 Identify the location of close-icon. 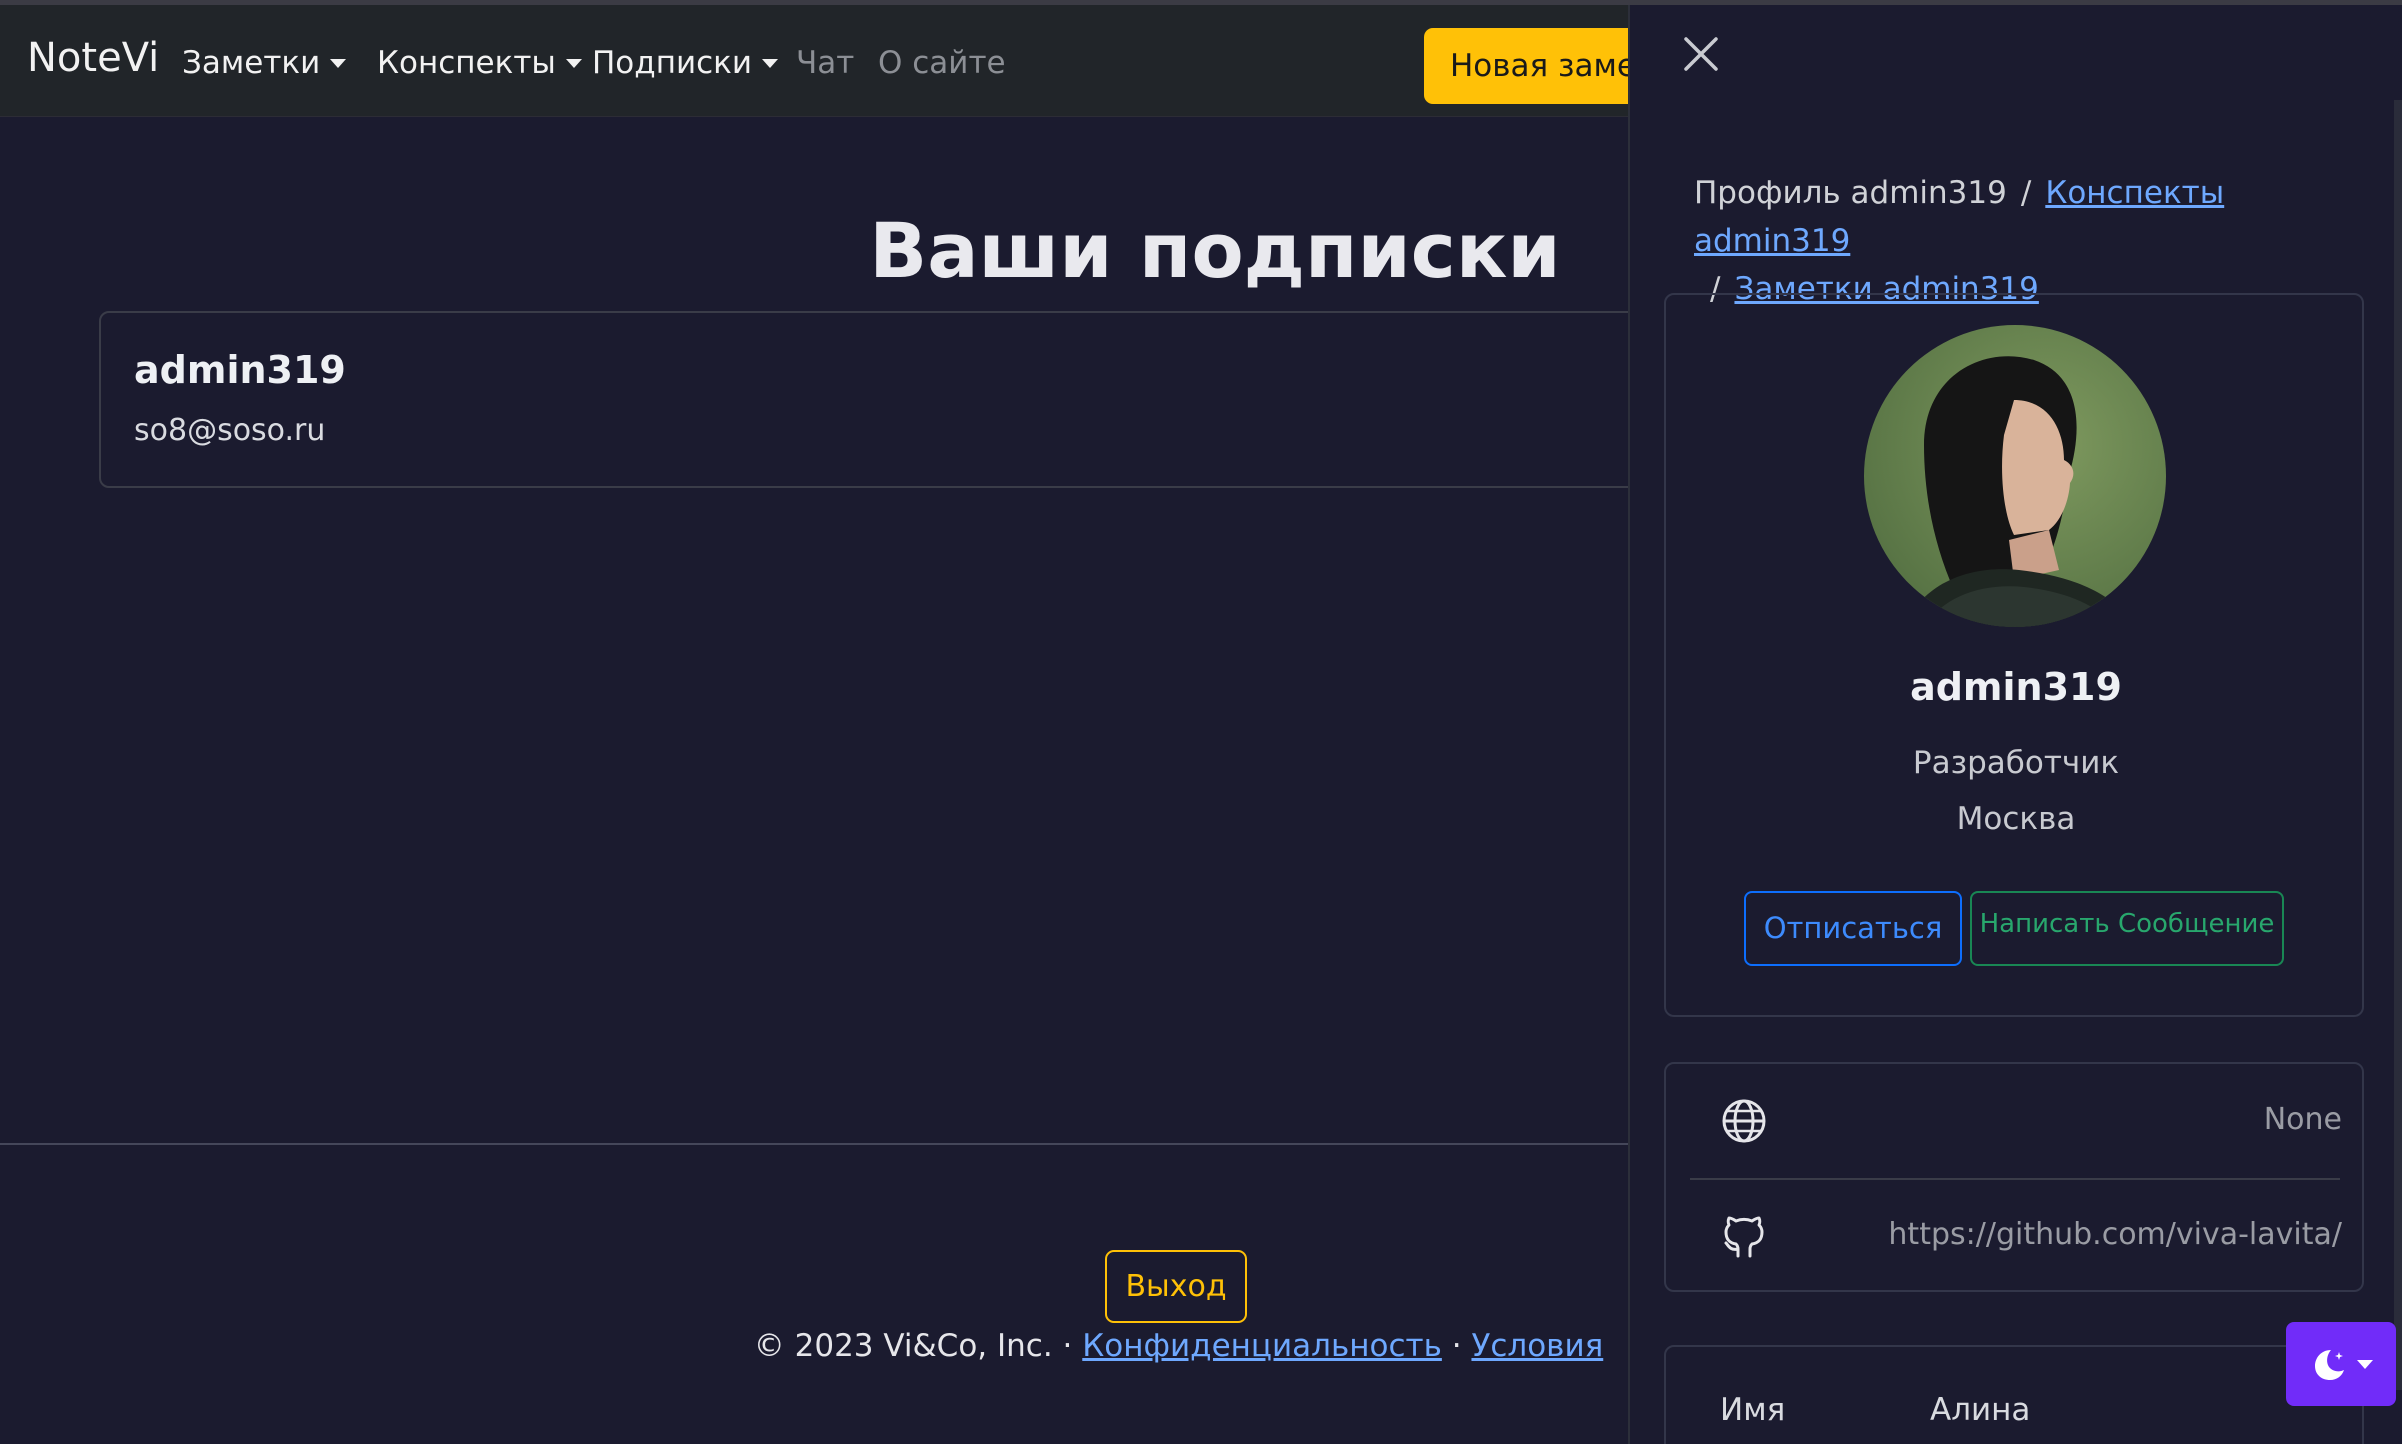
(1701, 54).